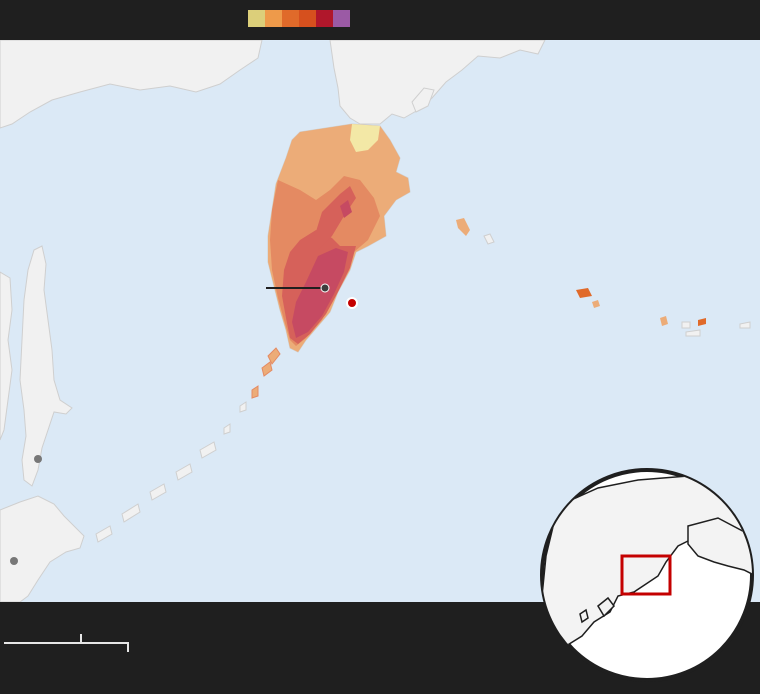 The image size is (760, 694). Describe the element at coordinates (475, 231) in the screenshot. I see `commander-islands` at that location.